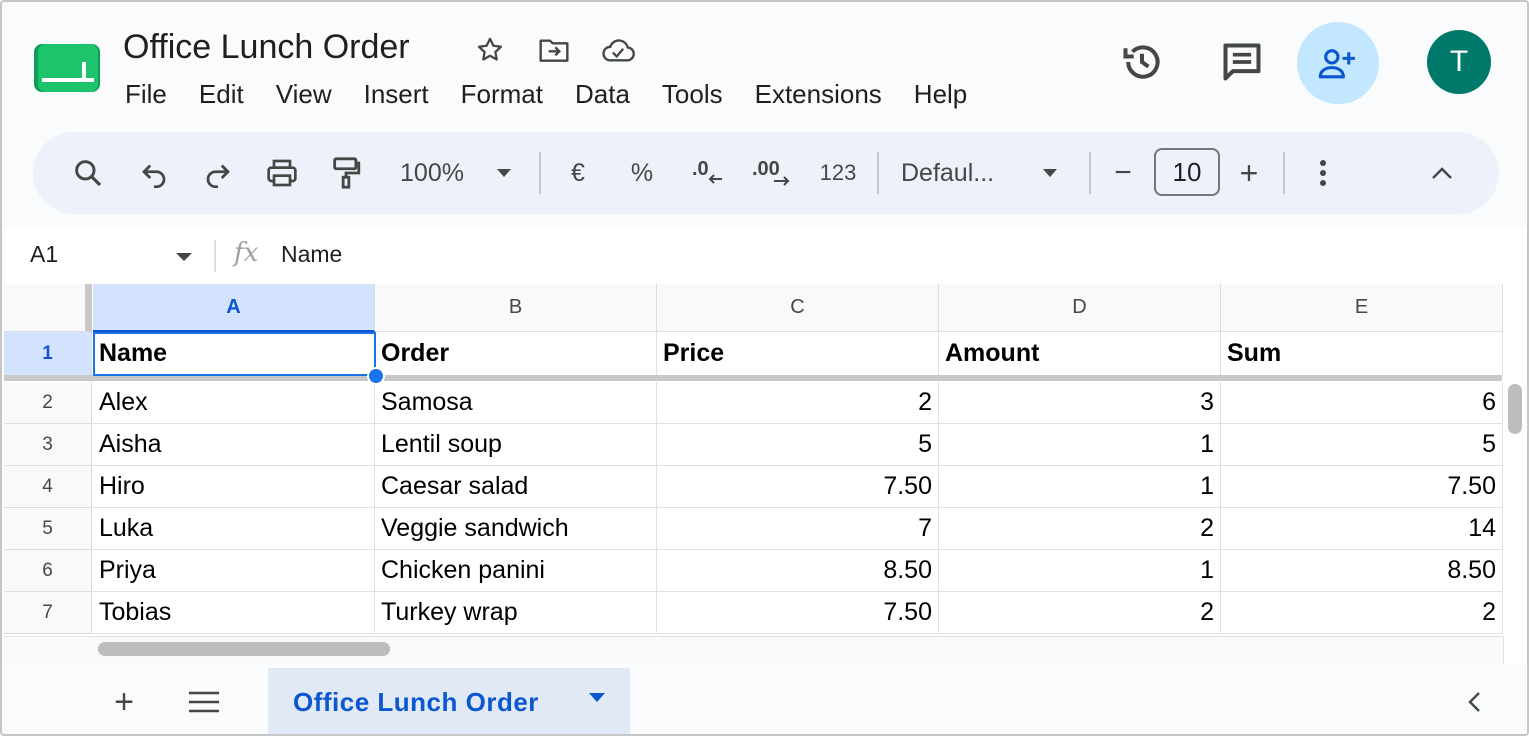 Image resolution: width=1529 pixels, height=736 pixels. Describe the element at coordinates (68, 68) in the screenshot. I see `sheets-logo-icon` at that location.